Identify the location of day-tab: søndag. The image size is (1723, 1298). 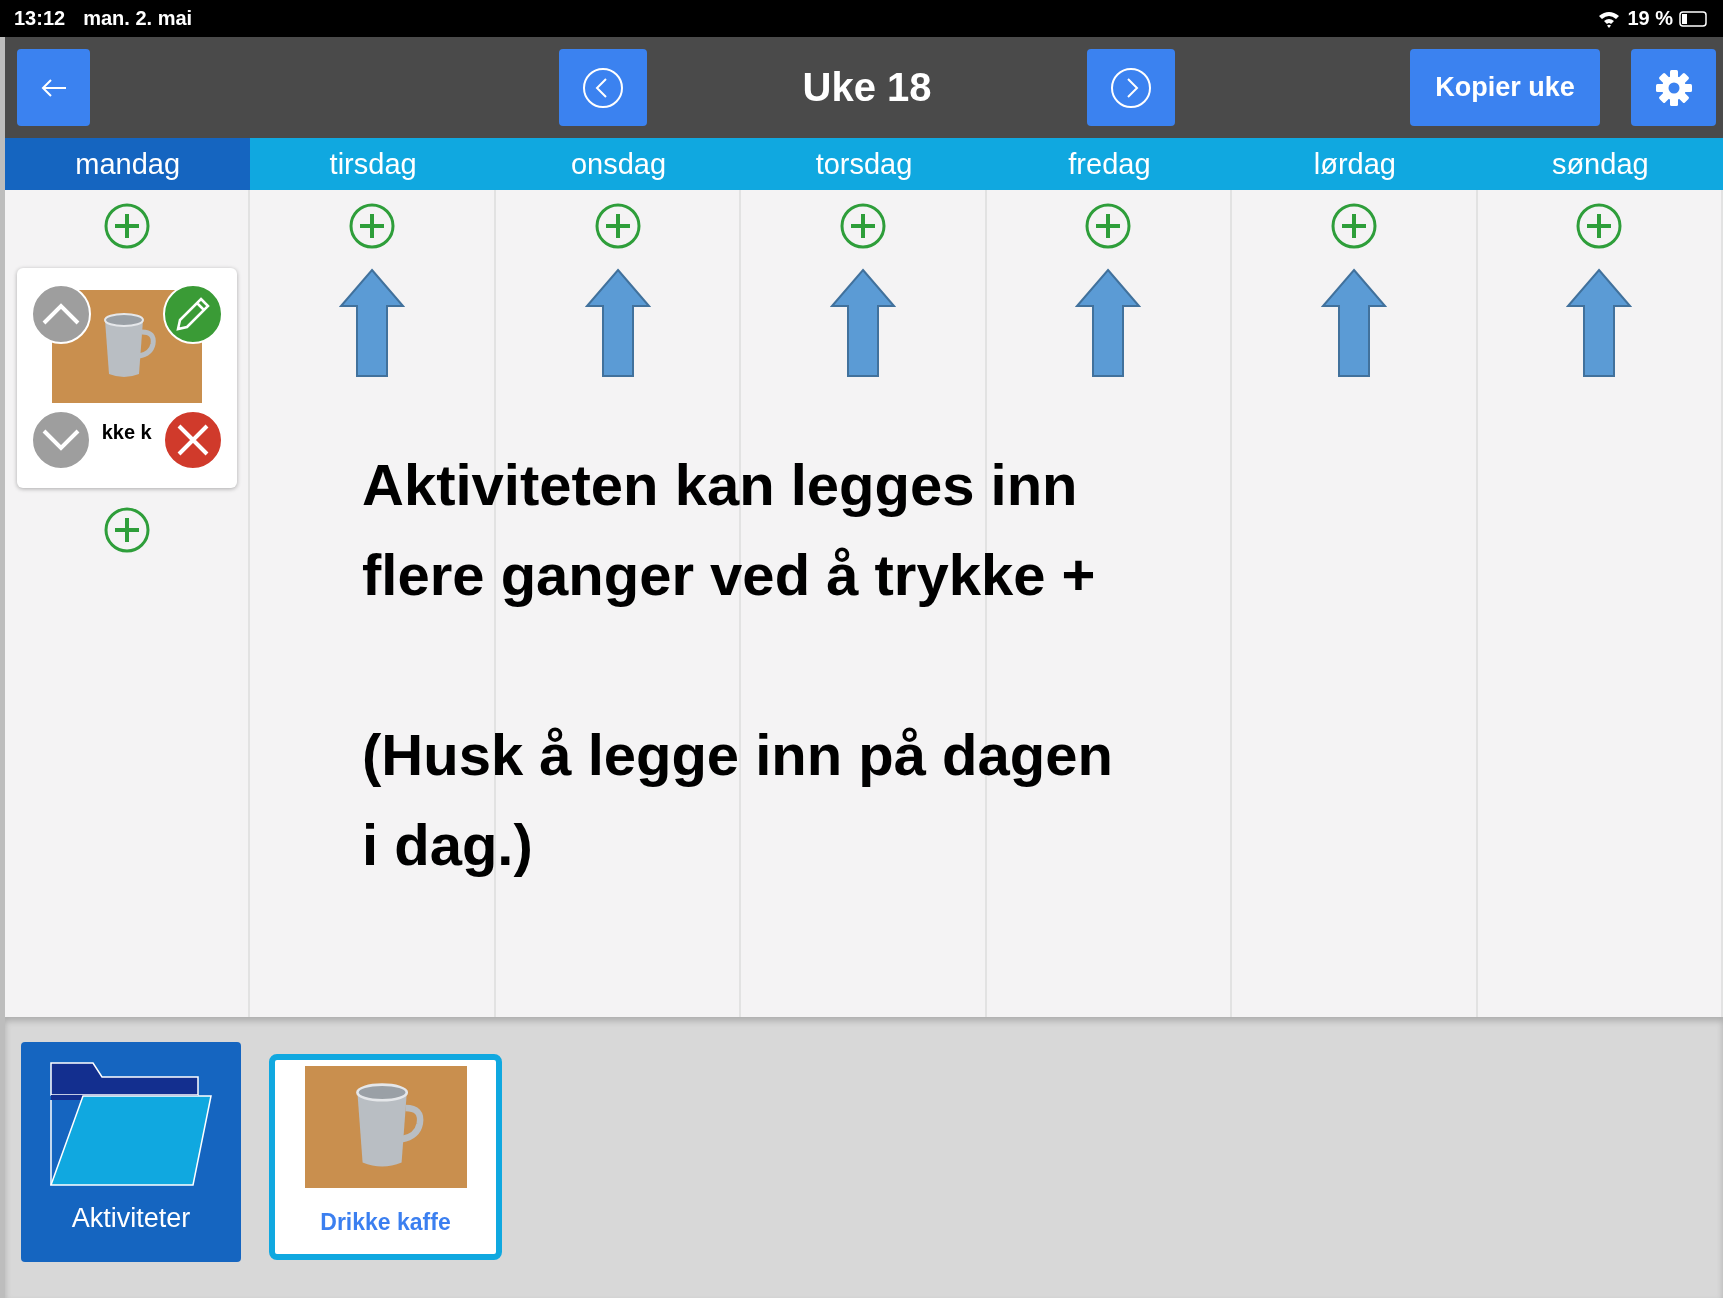
(1600, 164).